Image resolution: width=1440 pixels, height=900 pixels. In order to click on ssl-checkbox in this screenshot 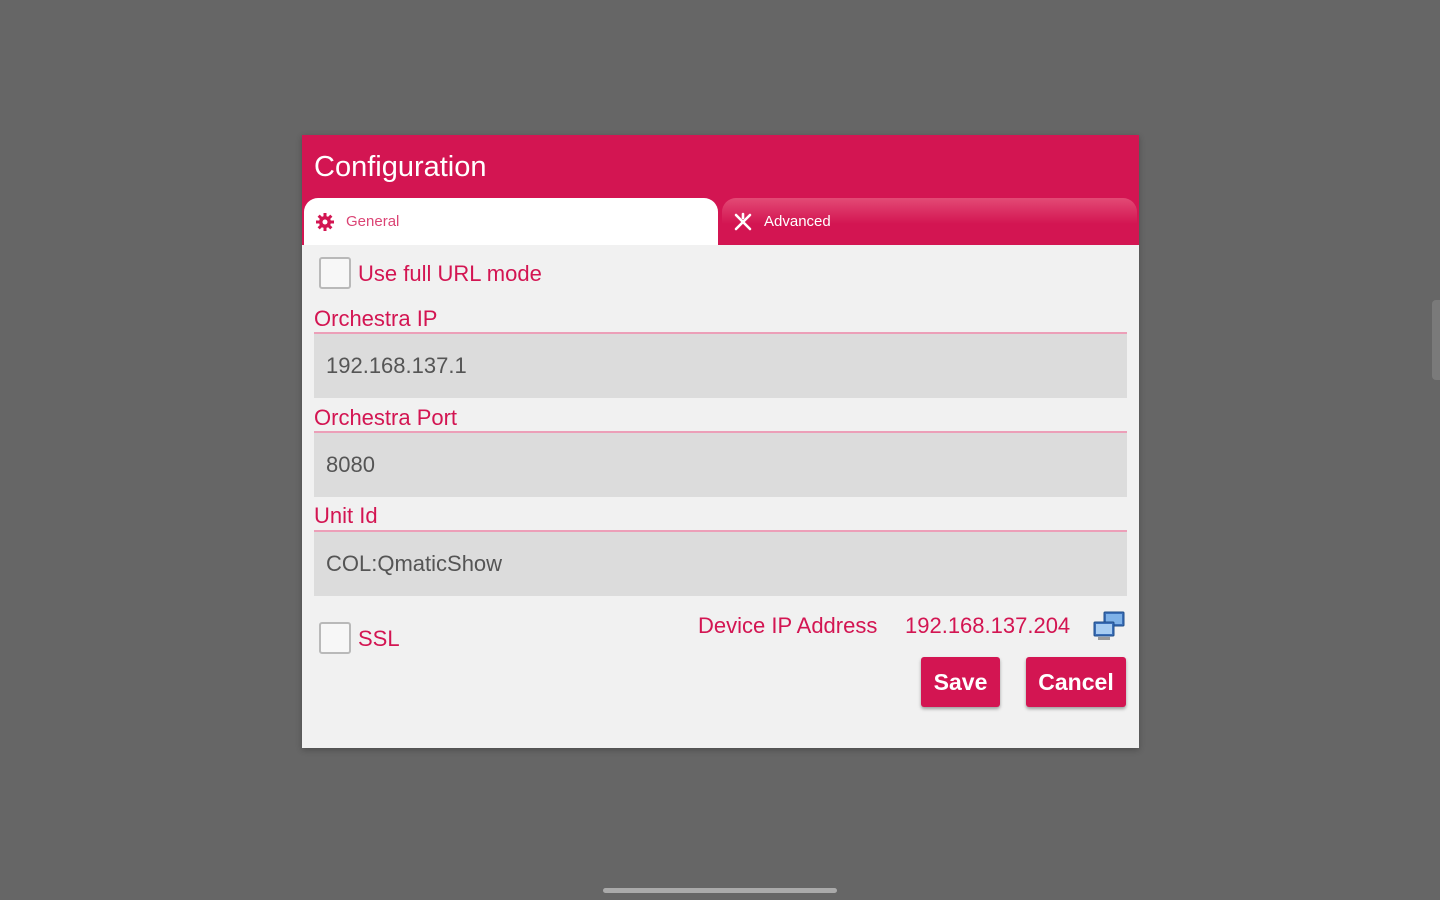, I will do `click(335, 638)`.